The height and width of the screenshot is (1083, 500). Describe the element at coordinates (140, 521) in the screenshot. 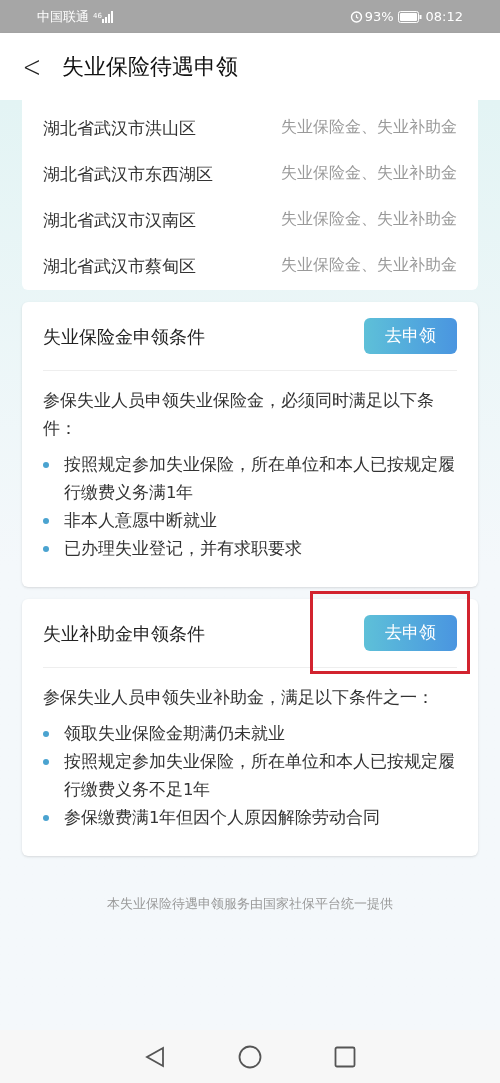

I see `condition-text: 非本人意愿中断就业` at that location.